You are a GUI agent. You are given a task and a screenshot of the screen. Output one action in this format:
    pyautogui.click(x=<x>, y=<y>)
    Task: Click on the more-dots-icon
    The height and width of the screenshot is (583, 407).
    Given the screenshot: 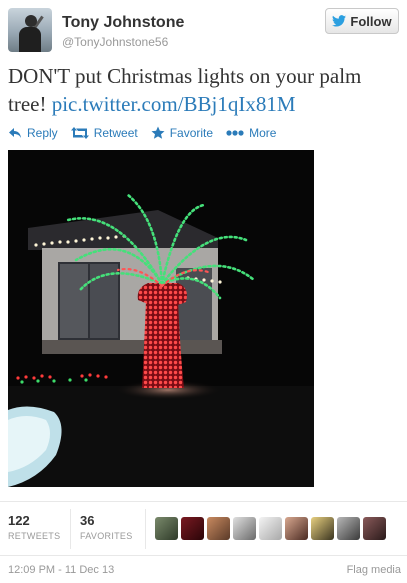 What is the action you would take?
    pyautogui.click(x=235, y=133)
    